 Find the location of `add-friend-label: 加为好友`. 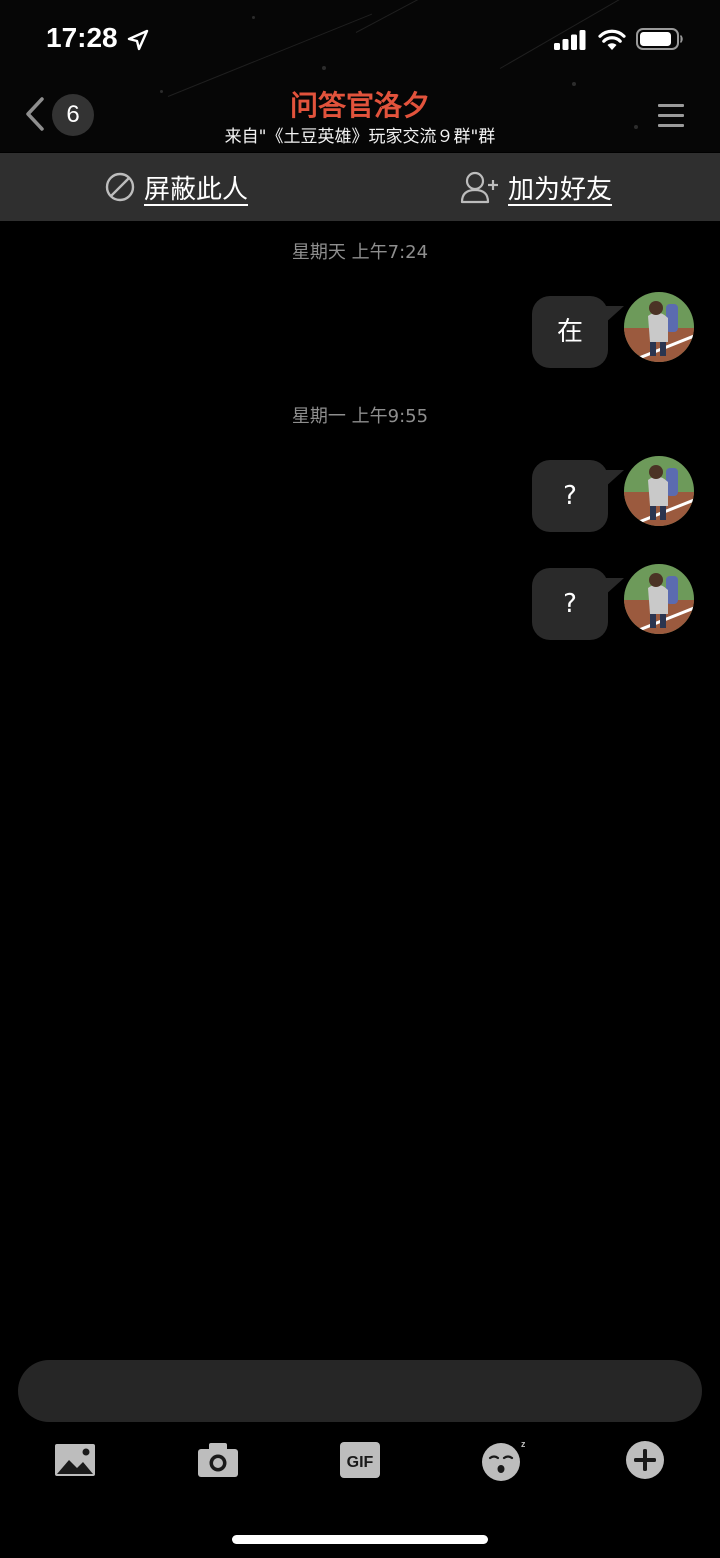

add-friend-label: 加为好友 is located at coordinates (560, 189).